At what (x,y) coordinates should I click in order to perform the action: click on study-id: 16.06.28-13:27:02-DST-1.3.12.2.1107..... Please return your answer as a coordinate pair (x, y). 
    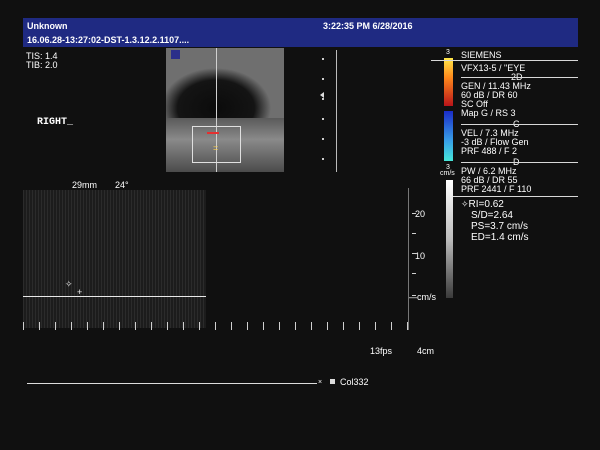
    Looking at the image, I should click on (108, 40).